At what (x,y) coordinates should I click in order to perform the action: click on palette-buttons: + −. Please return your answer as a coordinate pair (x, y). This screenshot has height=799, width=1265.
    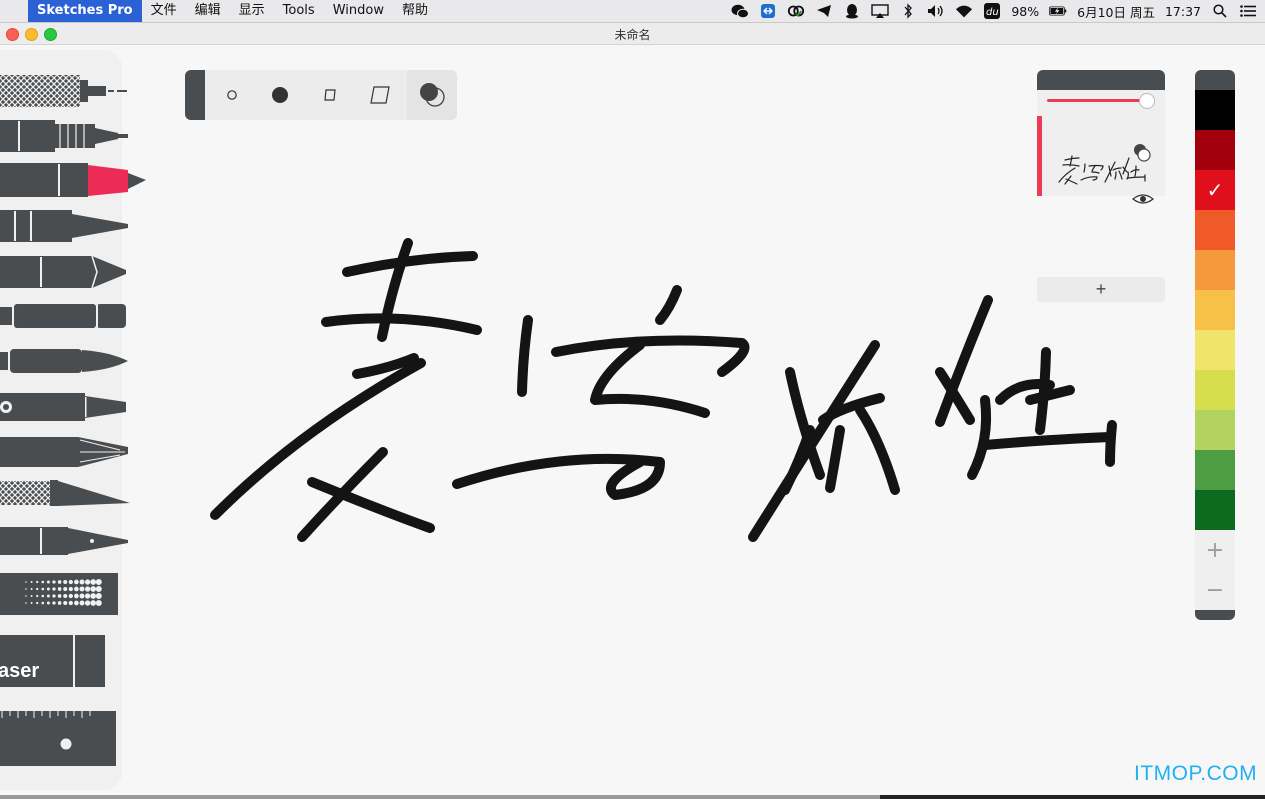
    Looking at the image, I should click on (1215, 570).